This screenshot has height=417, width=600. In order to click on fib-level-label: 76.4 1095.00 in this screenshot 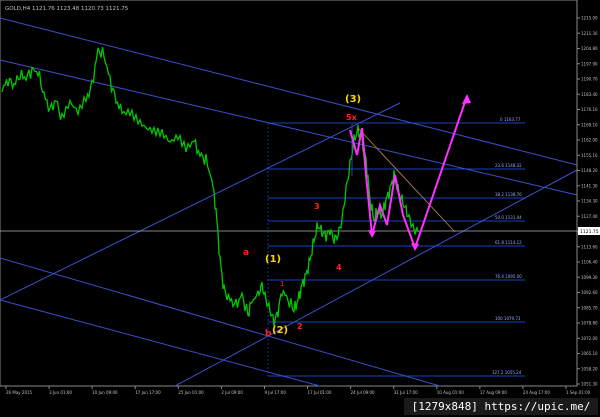, I will do `click(508, 276)`.